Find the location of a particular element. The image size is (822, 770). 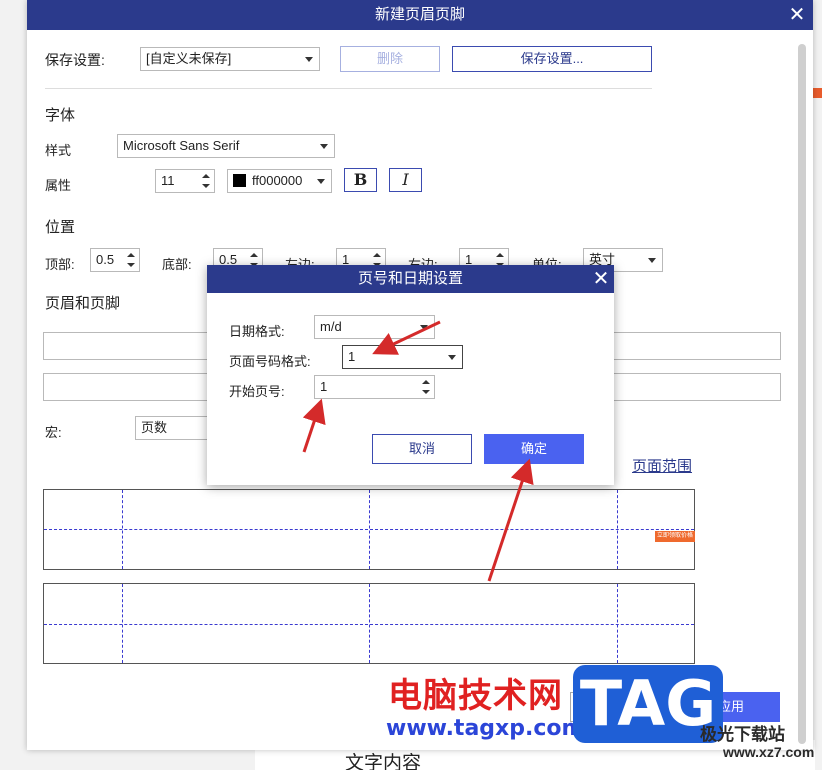

page-number-format-label: 页面号码格式: is located at coordinates (270, 361).